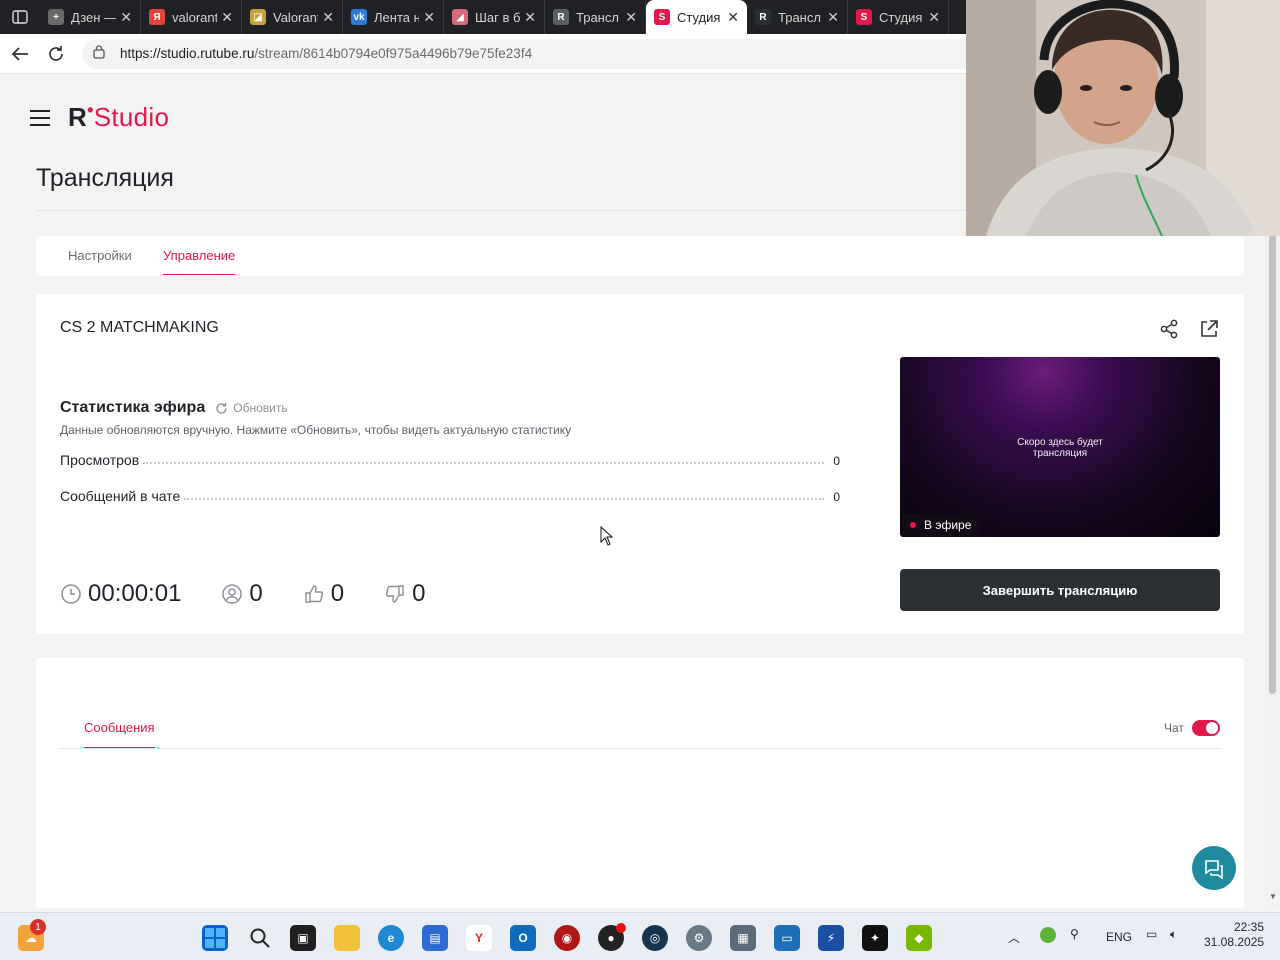 The height and width of the screenshot is (960, 1280). Describe the element at coordinates (157, 17) in the screenshot. I see `tab-favicon-icon: Я` at that location.